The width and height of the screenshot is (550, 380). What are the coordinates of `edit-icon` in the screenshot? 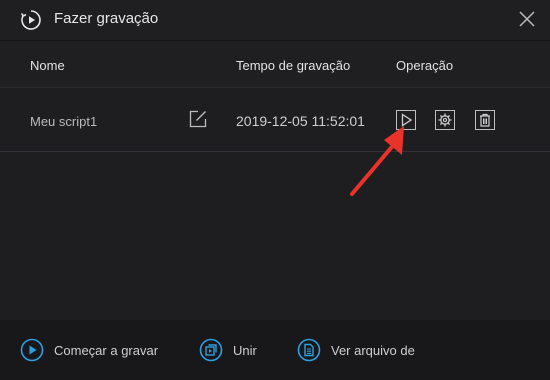 It's located at (198, 119).